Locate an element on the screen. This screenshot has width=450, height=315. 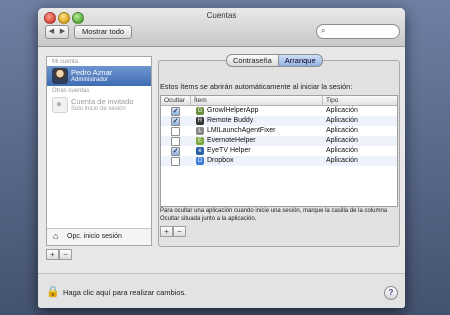
table-row: ✓ e EyeTV Helper Aplicación is located at coordinates (279, 151).